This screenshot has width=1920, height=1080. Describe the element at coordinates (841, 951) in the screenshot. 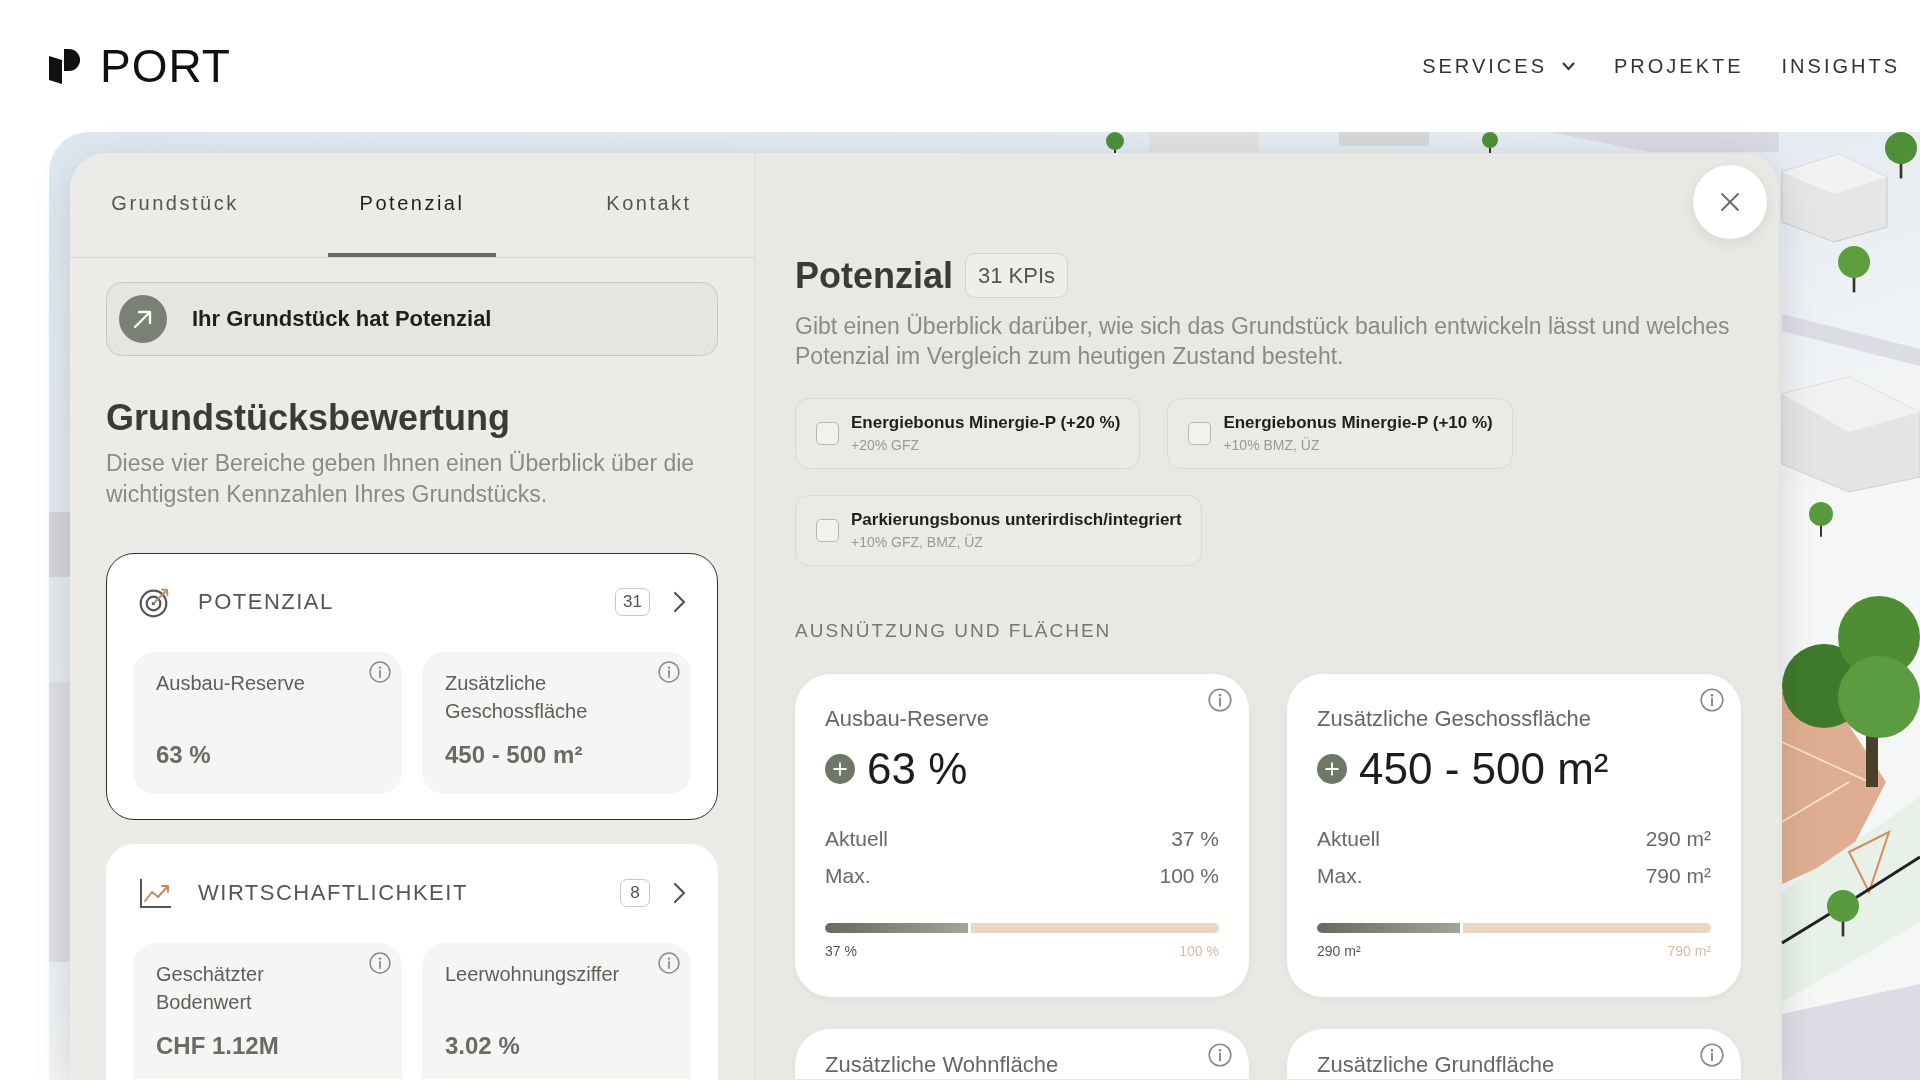

I see `bar-start-label: 37 %` at that location.